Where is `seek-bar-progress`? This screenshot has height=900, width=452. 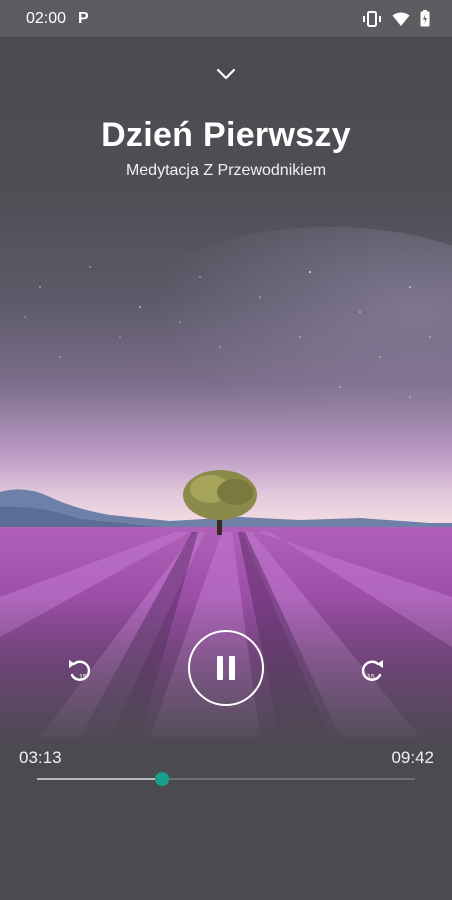 seek-bar-progress is located at coordinates (99, 779).